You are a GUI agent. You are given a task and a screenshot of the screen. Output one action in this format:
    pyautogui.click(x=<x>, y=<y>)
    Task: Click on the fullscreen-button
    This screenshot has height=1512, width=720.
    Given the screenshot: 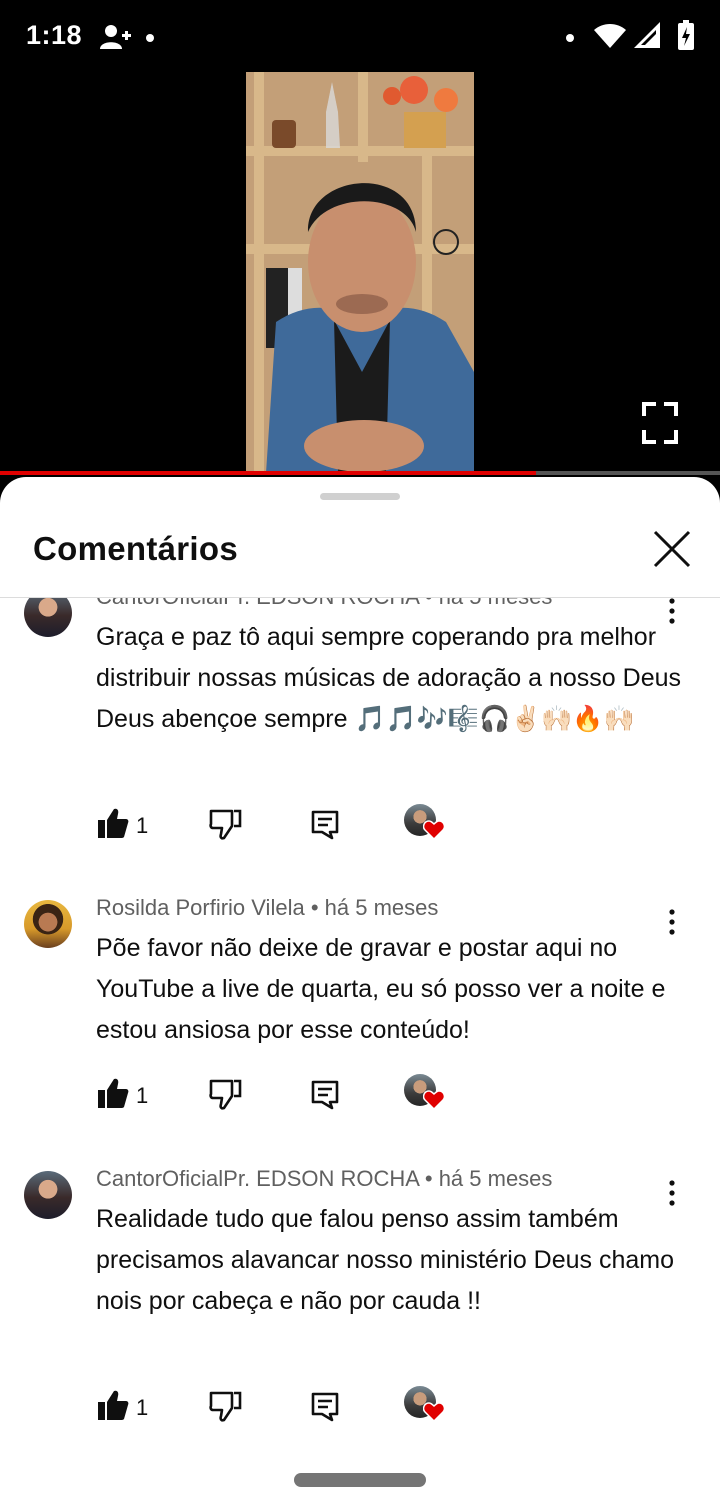 What is the action you would take?
    pyautogui.click(x=660, y=423)
    